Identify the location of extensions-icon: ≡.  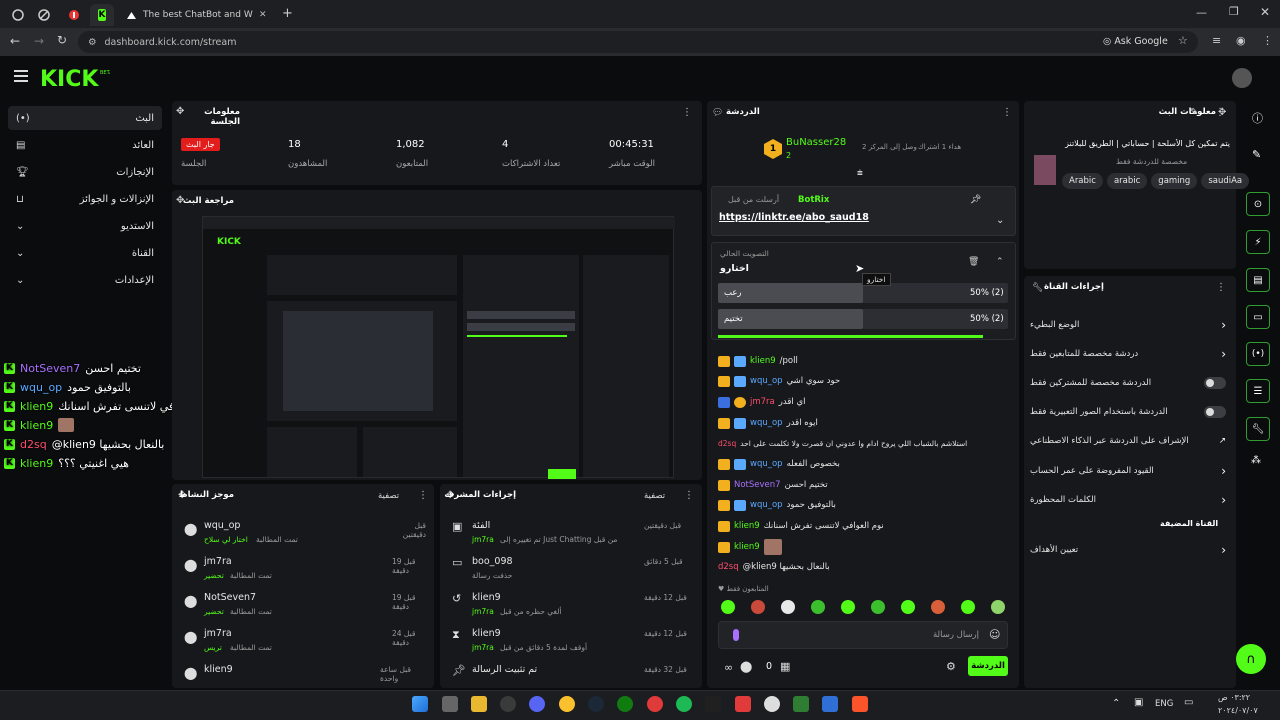
(1216, 40).